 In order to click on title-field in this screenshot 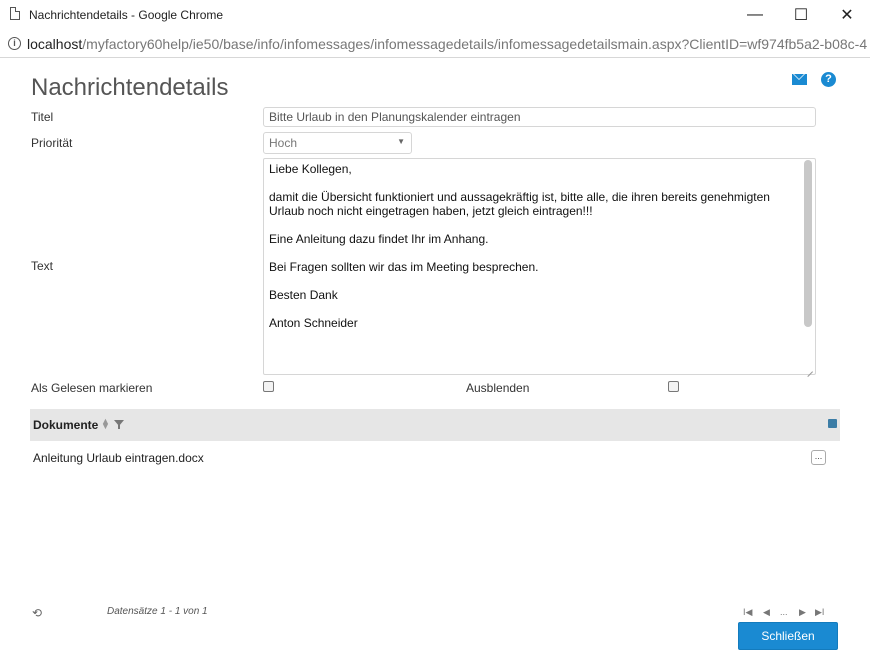, I will do `click(539, 117)`.